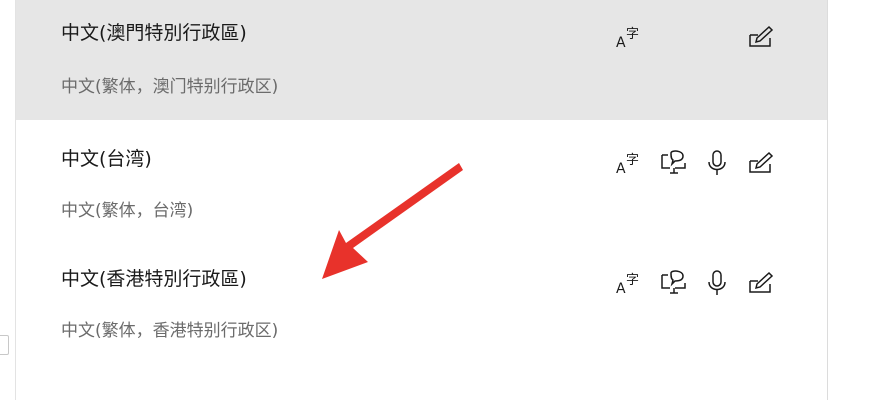 The height and width of the screenshot is (400, 870). I want to click on right-background, so click(849, 200).